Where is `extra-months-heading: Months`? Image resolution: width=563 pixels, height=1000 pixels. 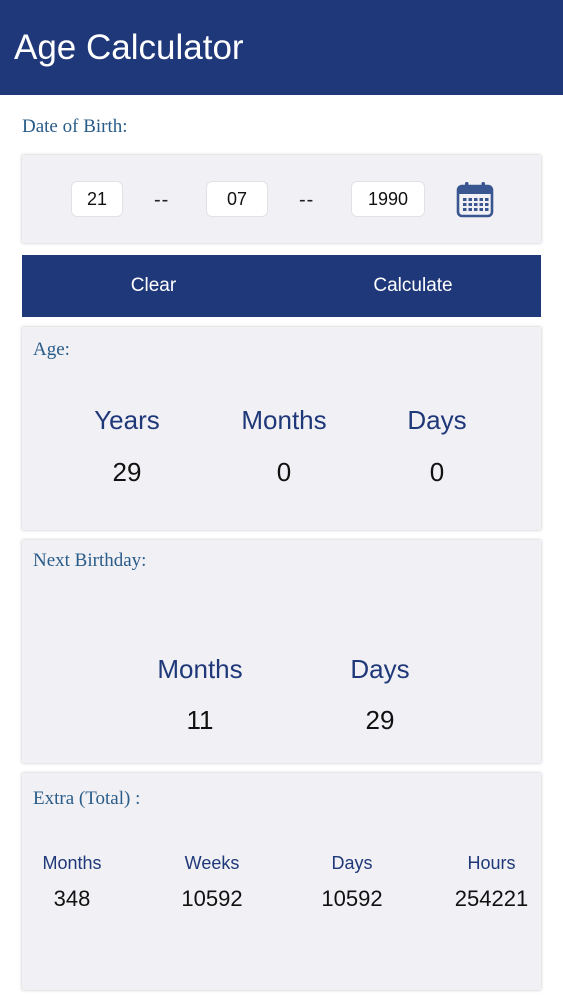 extra-months-heading: Months is located at coordinates (72, 863).